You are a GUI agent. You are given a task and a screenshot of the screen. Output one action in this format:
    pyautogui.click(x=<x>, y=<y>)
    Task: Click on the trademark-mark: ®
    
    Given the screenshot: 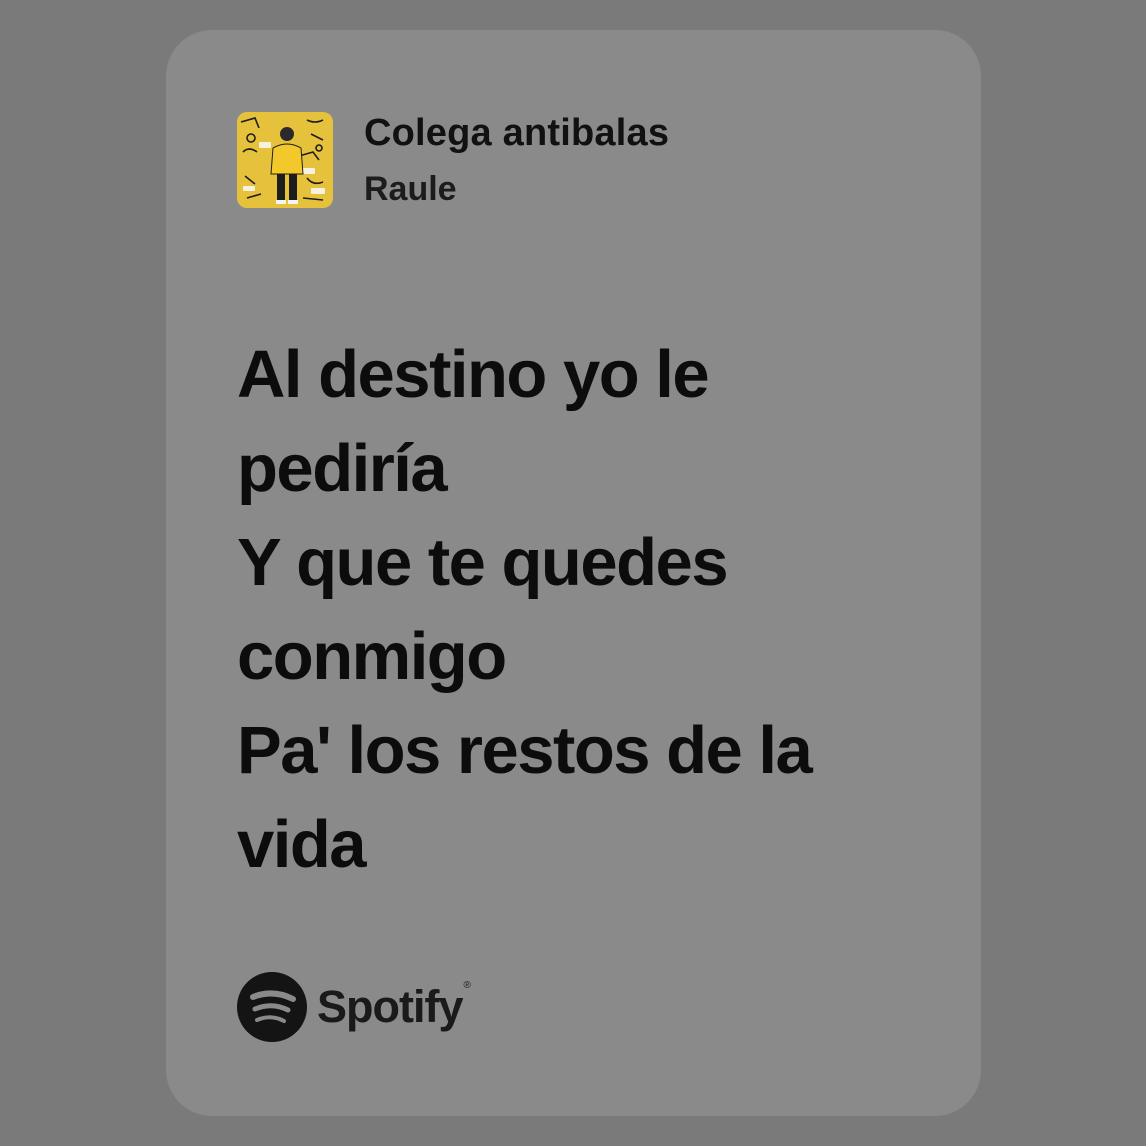 What is the action you would take?
    pyautogui.click(x=467, y=985)
    